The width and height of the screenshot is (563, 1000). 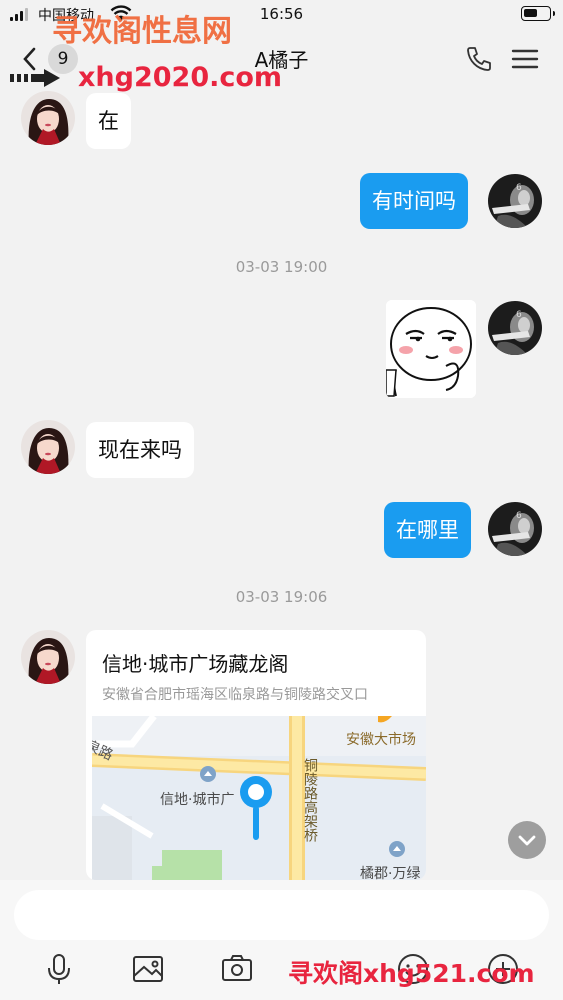 What do you see at coordinates (525, 59) in the screenshot?
I see `menu-icon` at bounding box center [525, 59].